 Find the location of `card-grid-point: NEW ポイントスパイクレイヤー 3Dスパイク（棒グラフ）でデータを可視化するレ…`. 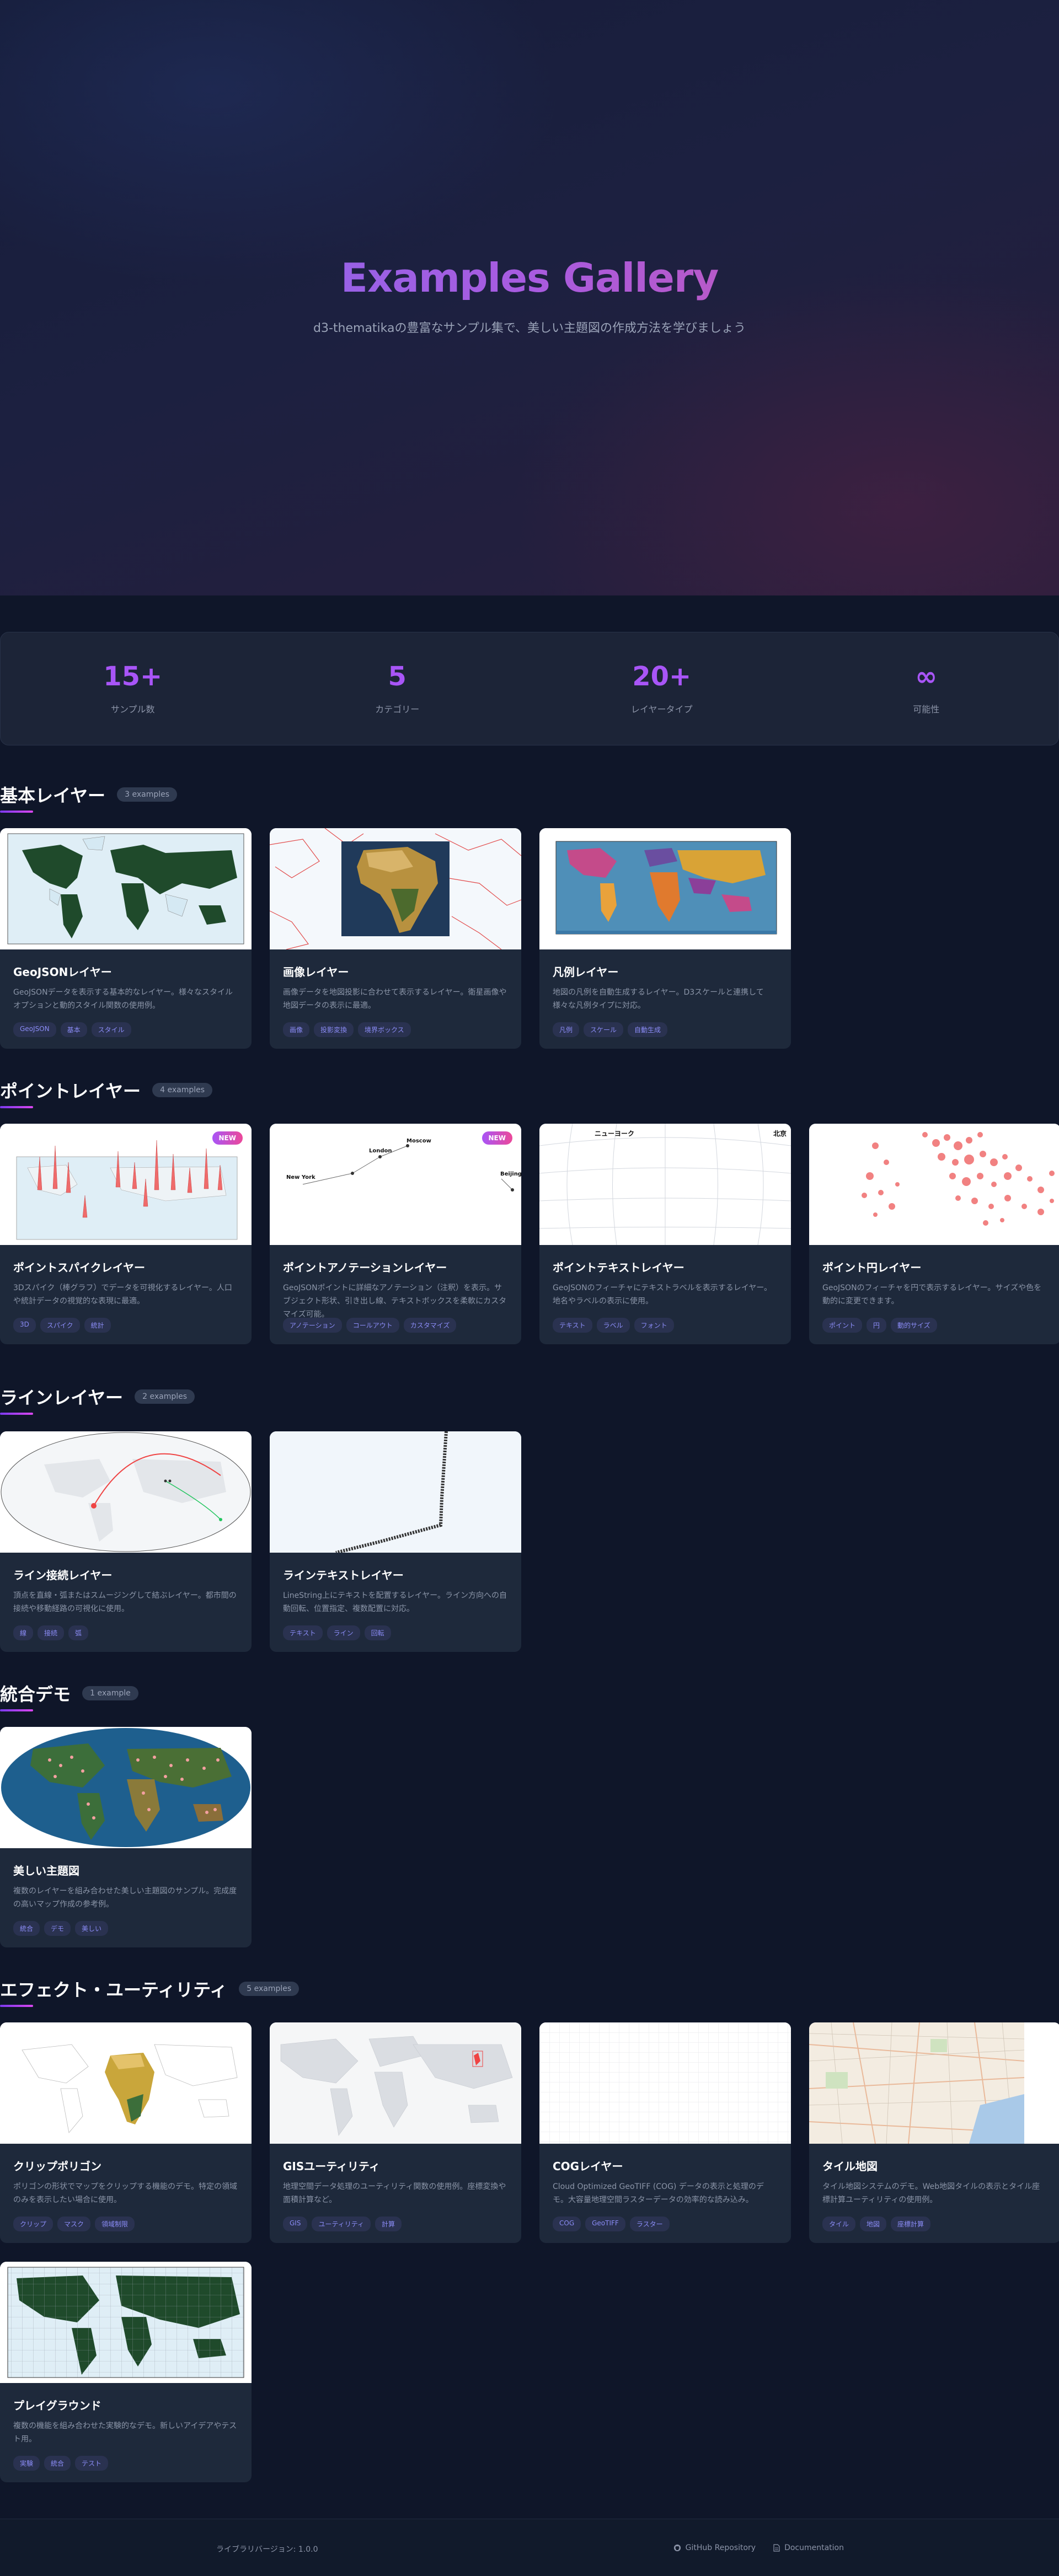

card-grid-point: NEW ポイントスパイクレイヤー 3Dスパイク（棒グラフ）でデータを可視化するレ… is located at coordinates (529, 1234).